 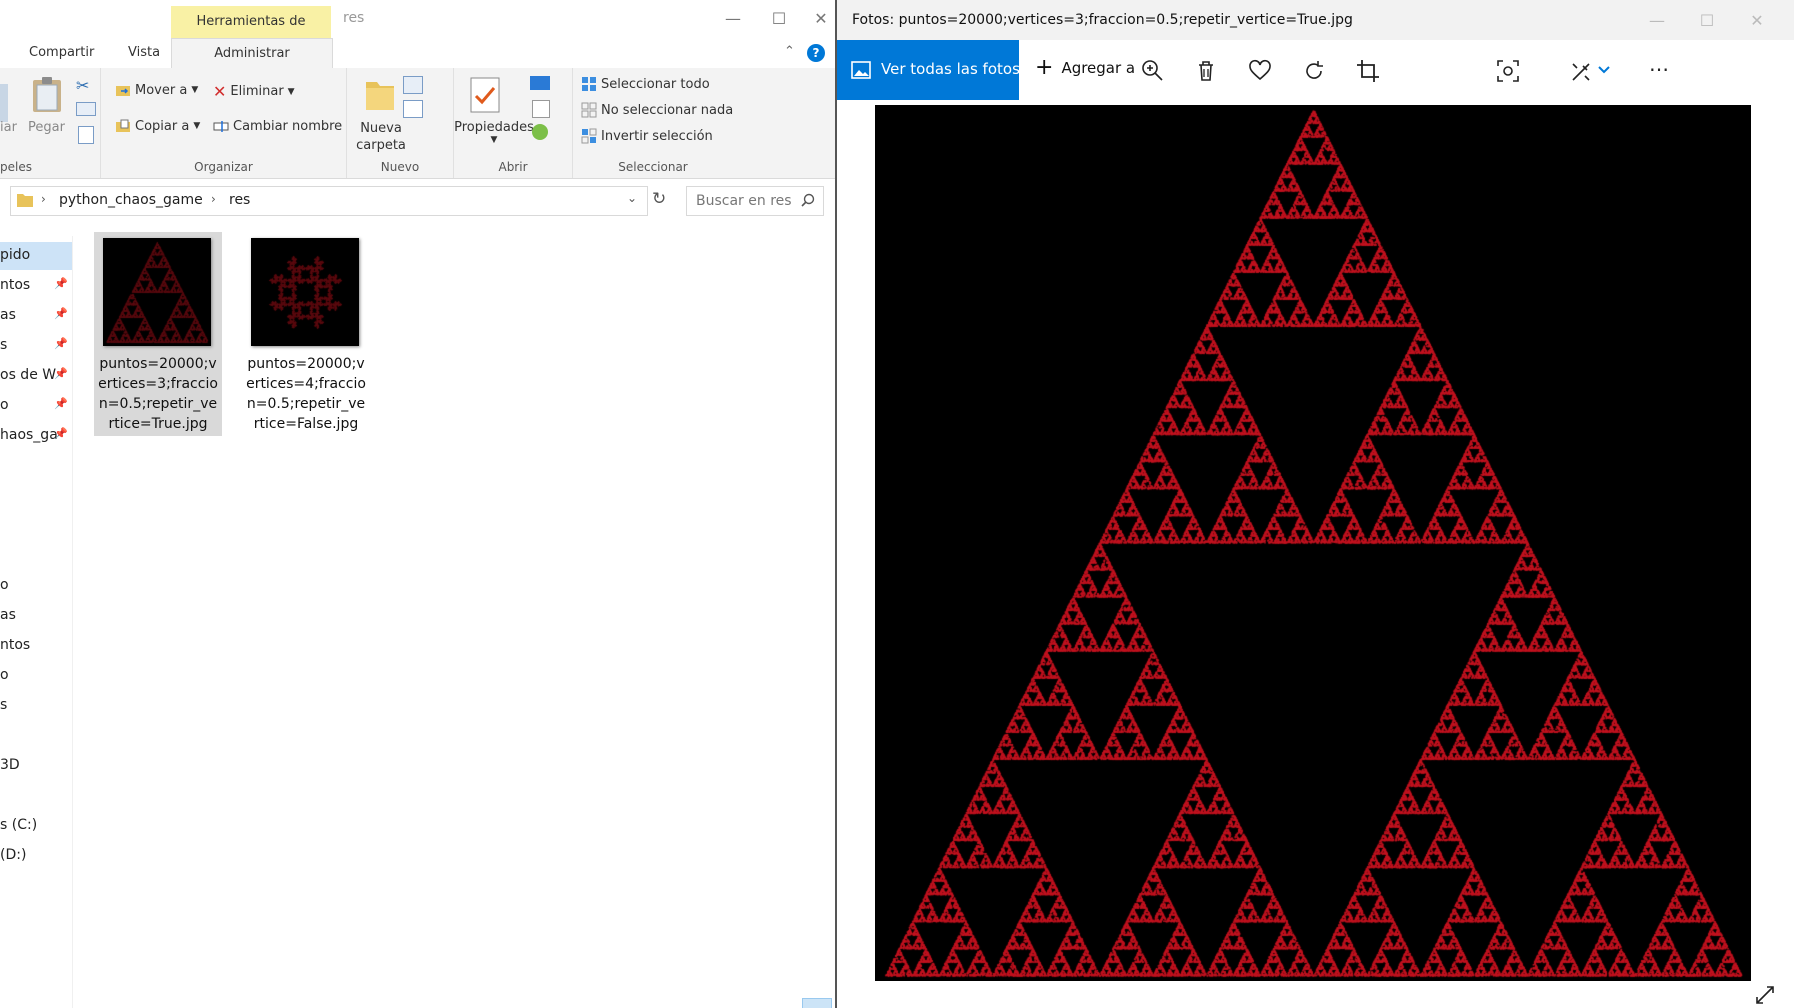 What do you see at coordinates (8, 615) in the screenshot?
I see `nav-label: as` at bounding box center [8, 615].